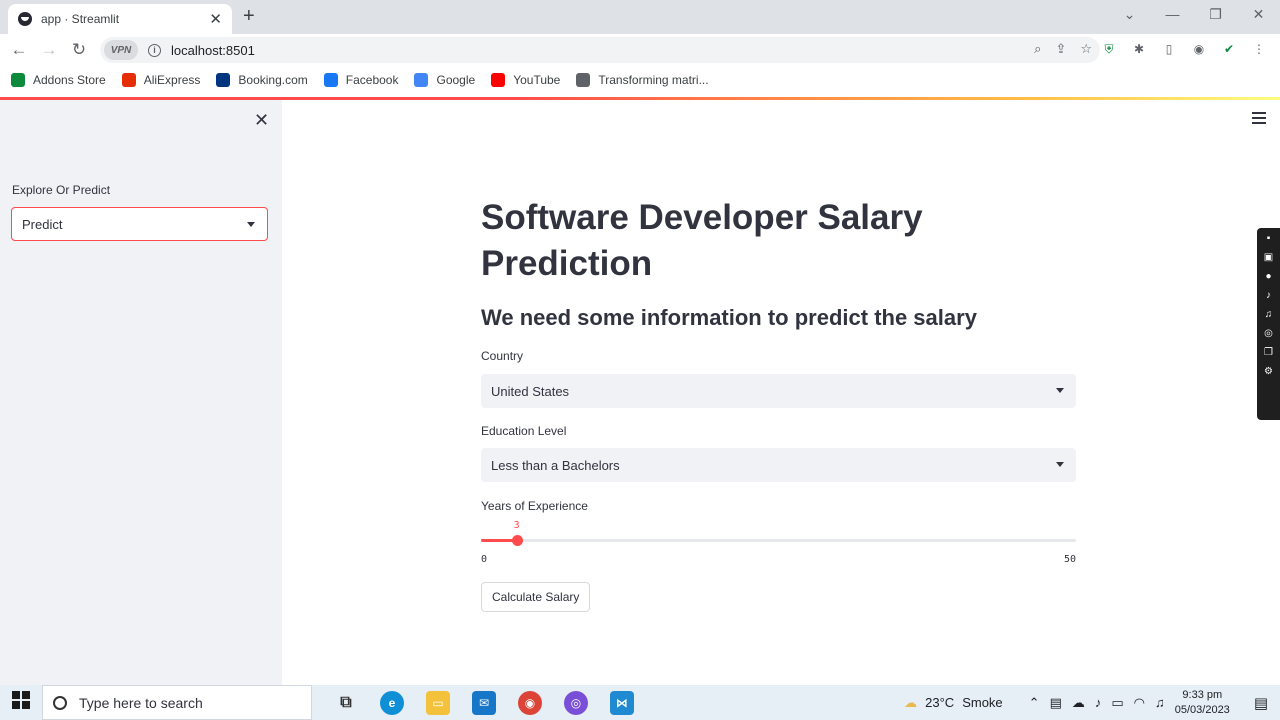  What do you see at coordinates (1199, 49) in the screenshot?
I see `profile-avatar-icon: ◉` at bounding box center [1199, 49].